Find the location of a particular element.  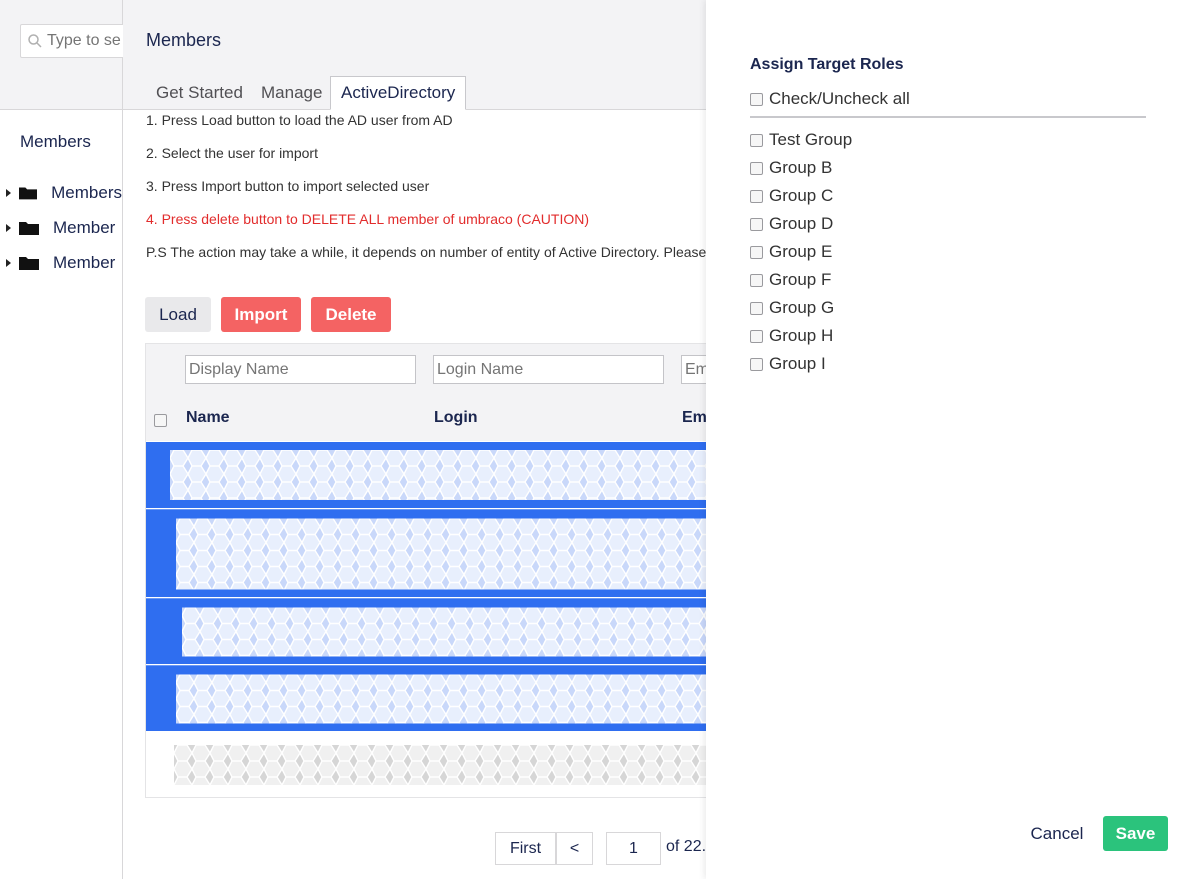

role-label: Group C is located at coordinates (801, 195).